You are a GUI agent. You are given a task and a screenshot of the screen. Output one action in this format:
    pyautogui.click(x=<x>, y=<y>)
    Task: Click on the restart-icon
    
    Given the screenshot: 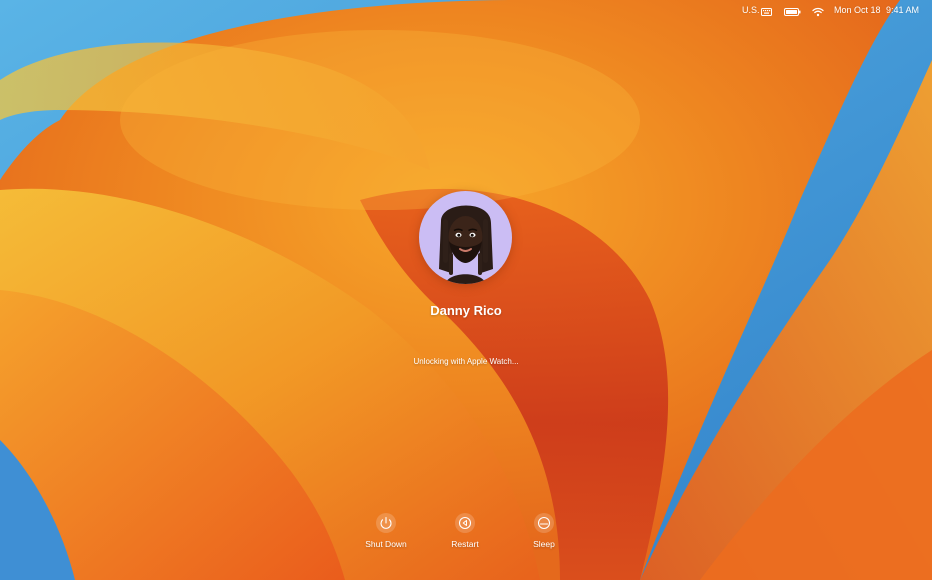 What is the action you would take?
    pyautogui.click(x=465, y=523)
    